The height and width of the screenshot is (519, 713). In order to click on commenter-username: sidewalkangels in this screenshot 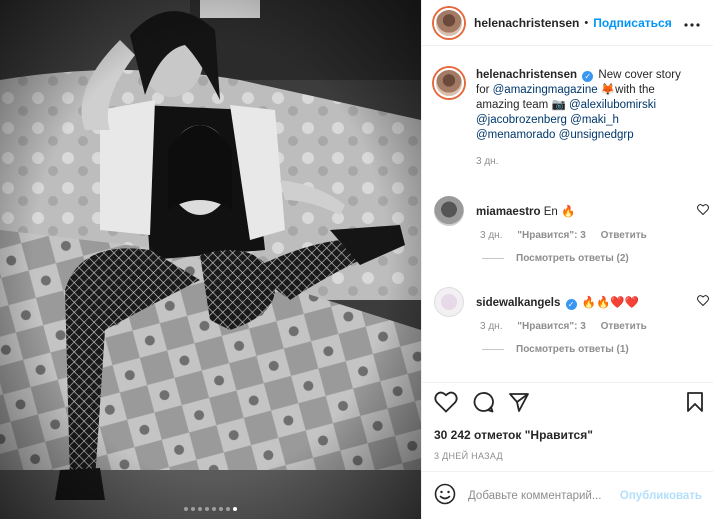, I will do `click(518, 303)`.